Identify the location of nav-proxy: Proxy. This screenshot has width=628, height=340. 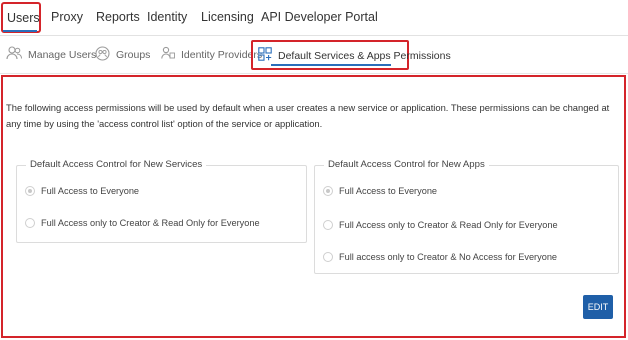
(67, 17).